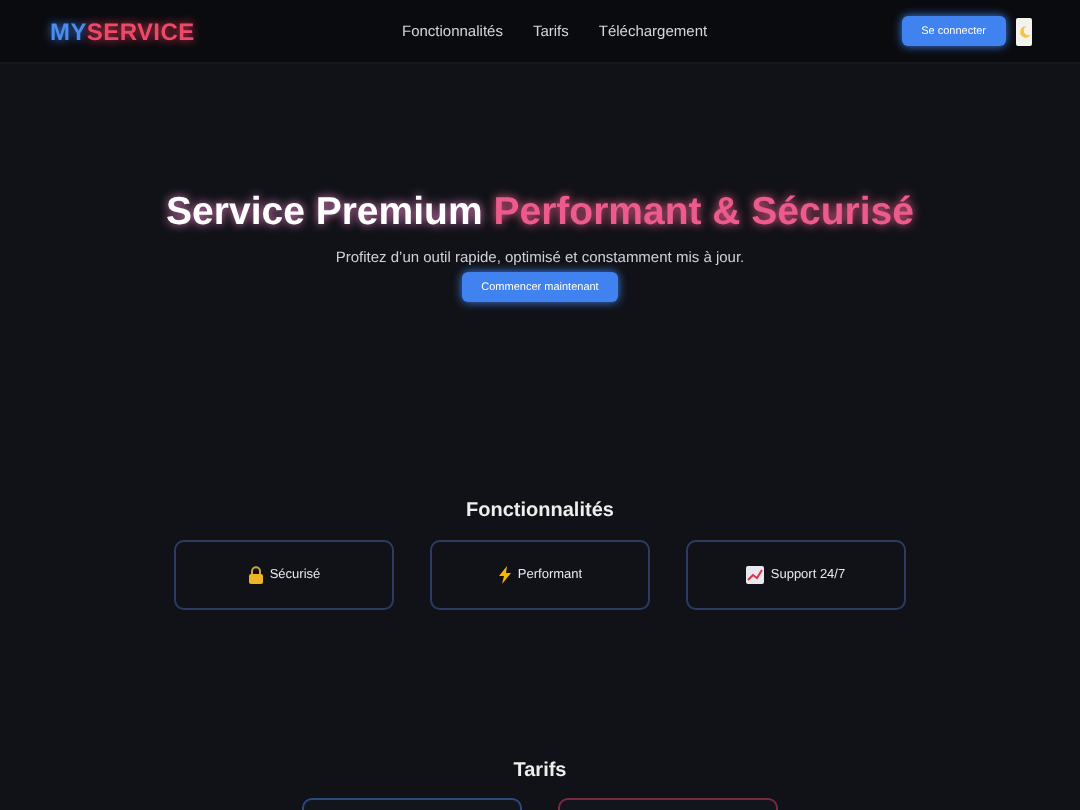 The width and height of the screenshot is (1080, 810). I want to click on chart-icon, so click(755, 575).